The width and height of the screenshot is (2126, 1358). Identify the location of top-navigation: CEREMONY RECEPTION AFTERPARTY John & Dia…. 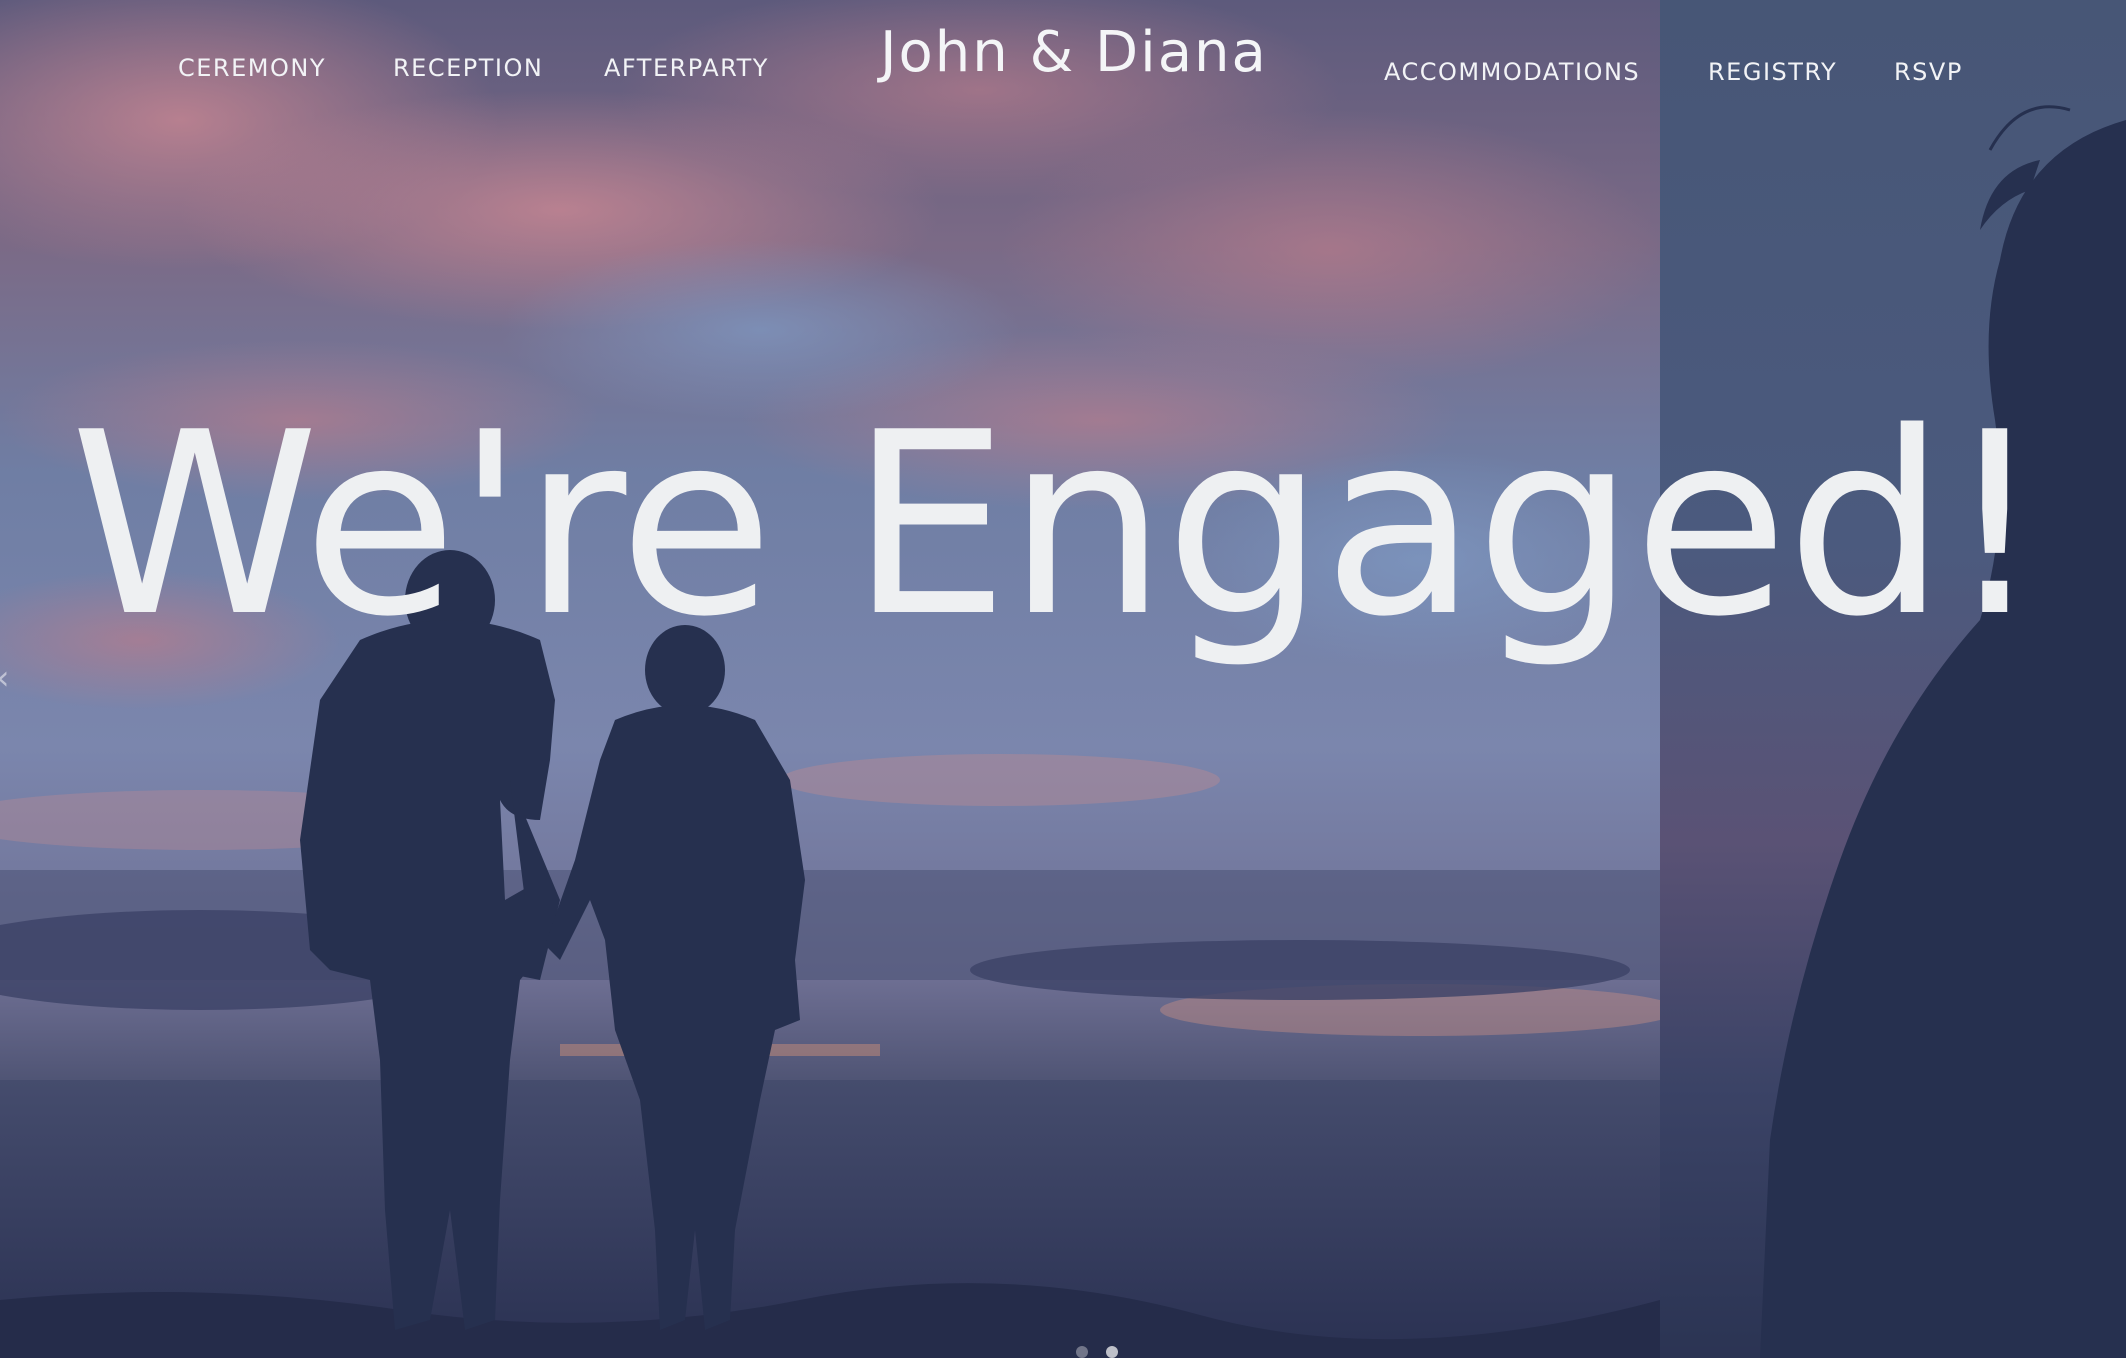
(1063, 70).